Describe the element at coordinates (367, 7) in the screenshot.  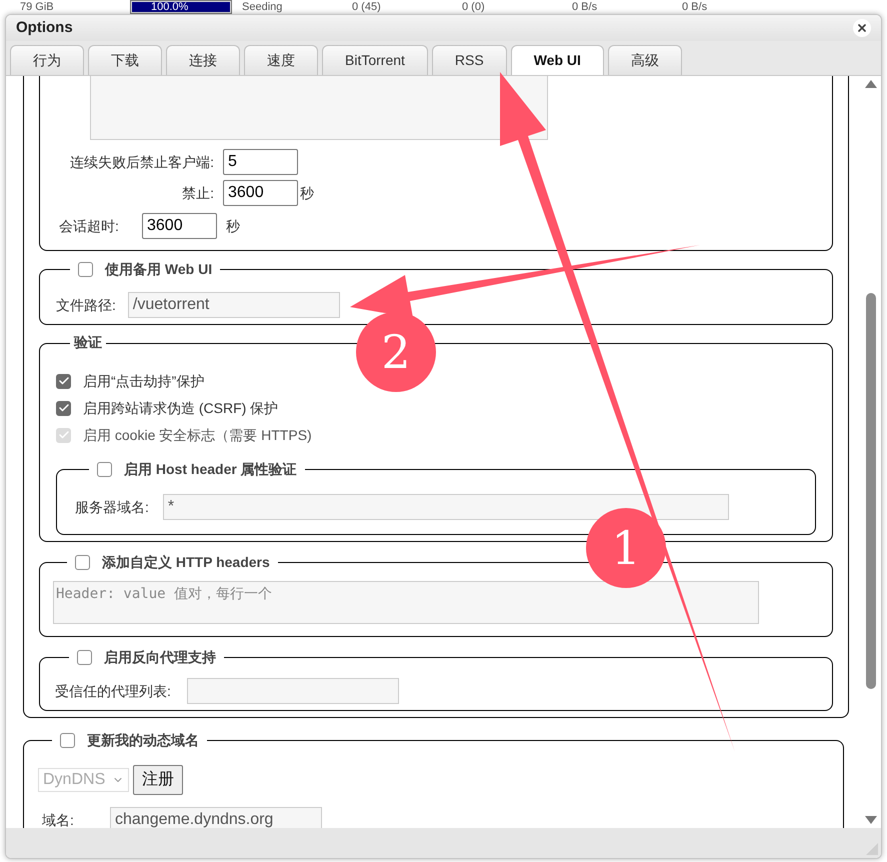
I see `list-cell-text: 0 (45)` at that location.